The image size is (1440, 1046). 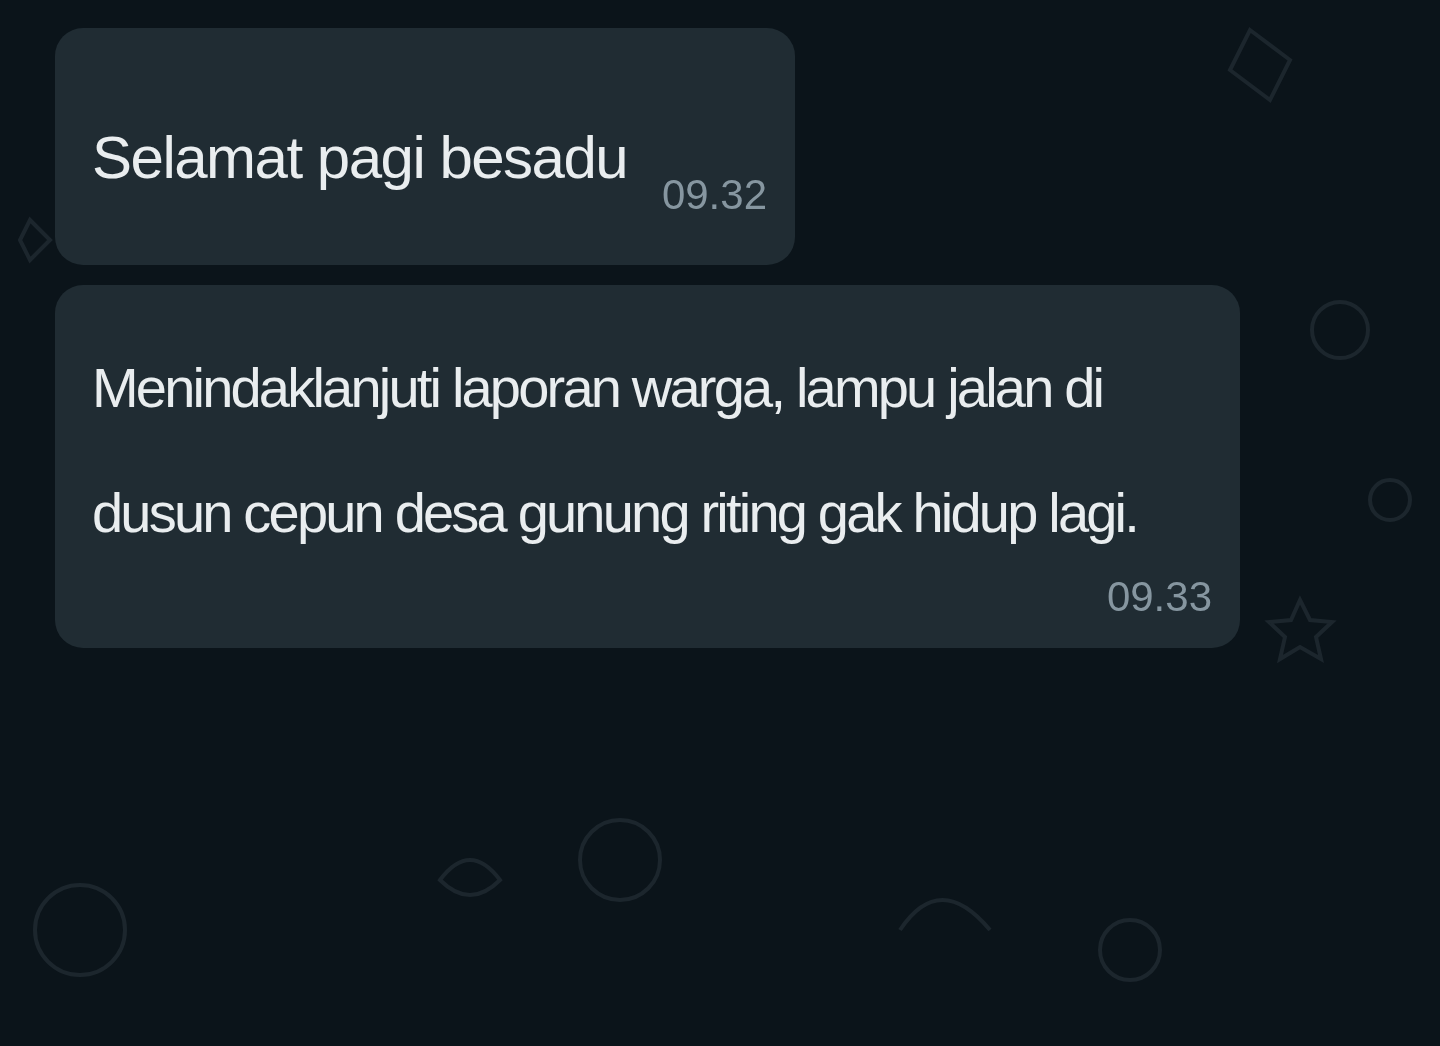 What do you see at coordinates (714, 195) in the screenshot?
I see `message-time: 09.32` at bounding box center [714, 195].